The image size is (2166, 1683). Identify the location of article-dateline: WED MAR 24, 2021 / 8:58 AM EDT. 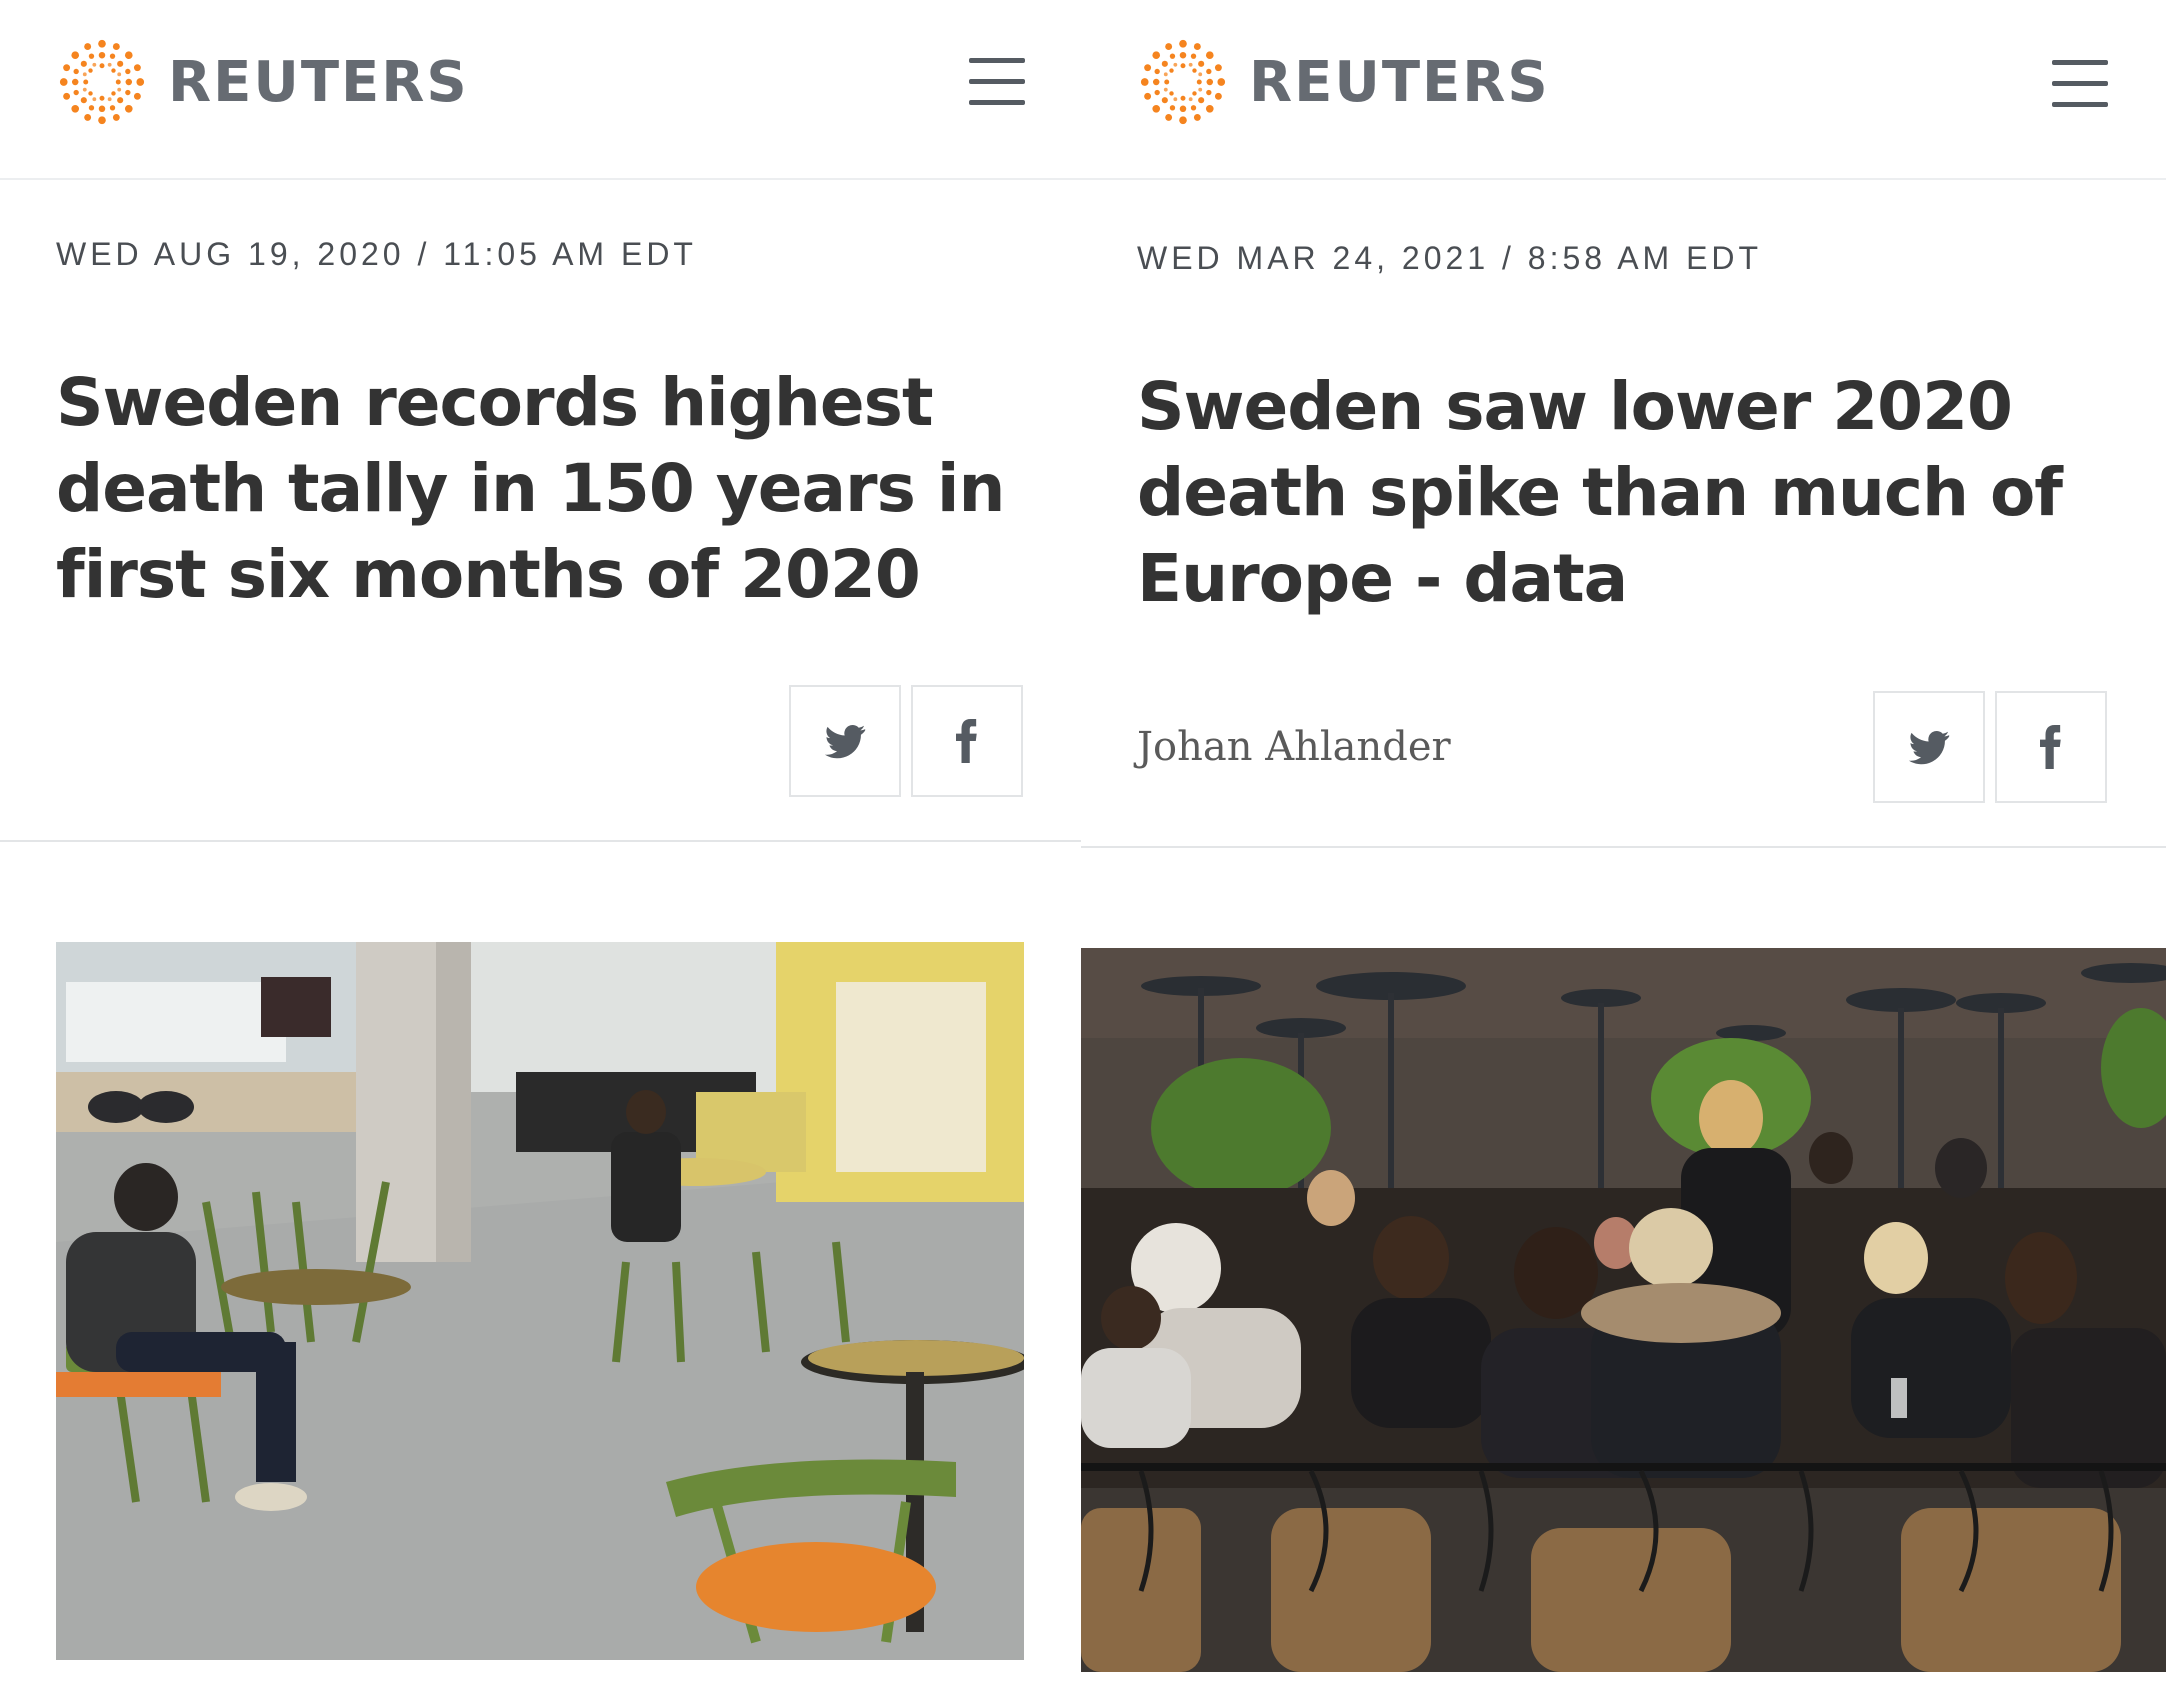
(1450, 258).